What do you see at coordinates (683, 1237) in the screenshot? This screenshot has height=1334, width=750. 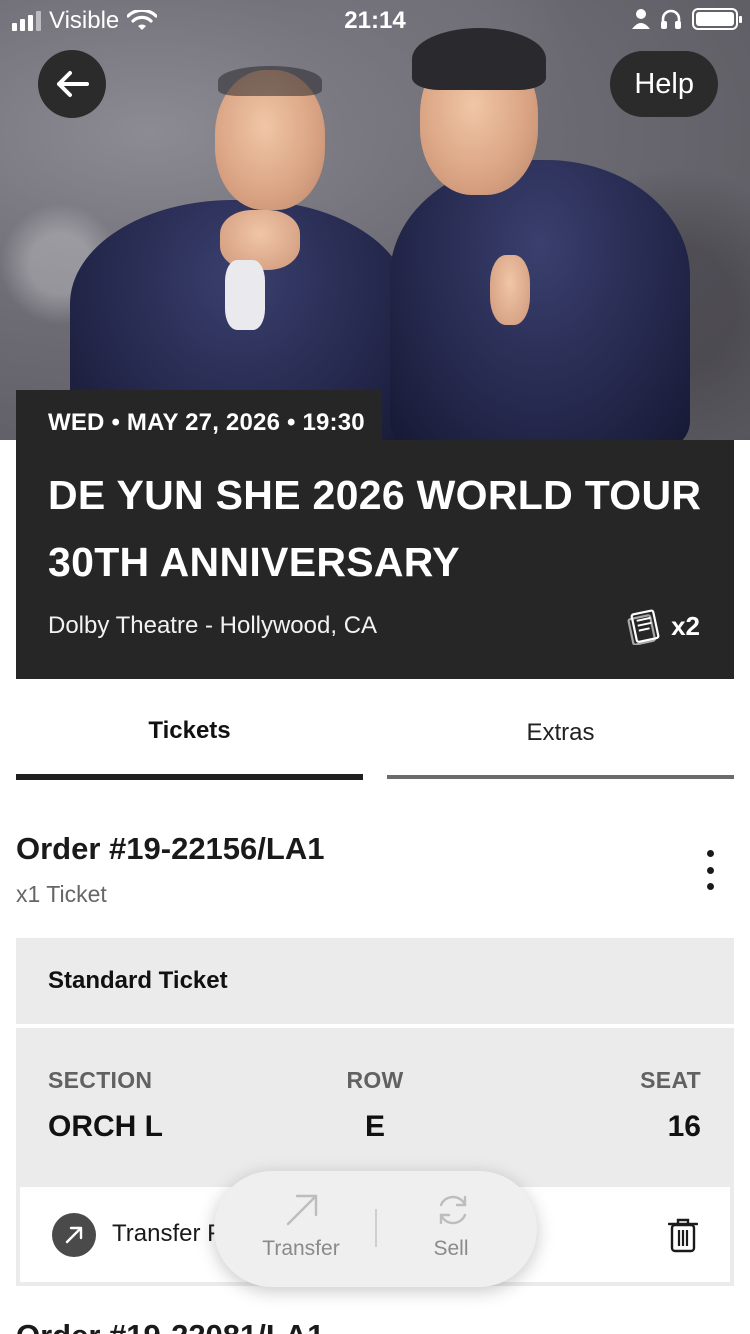 I see `trash-icon` at bounding box center [683, 1237].